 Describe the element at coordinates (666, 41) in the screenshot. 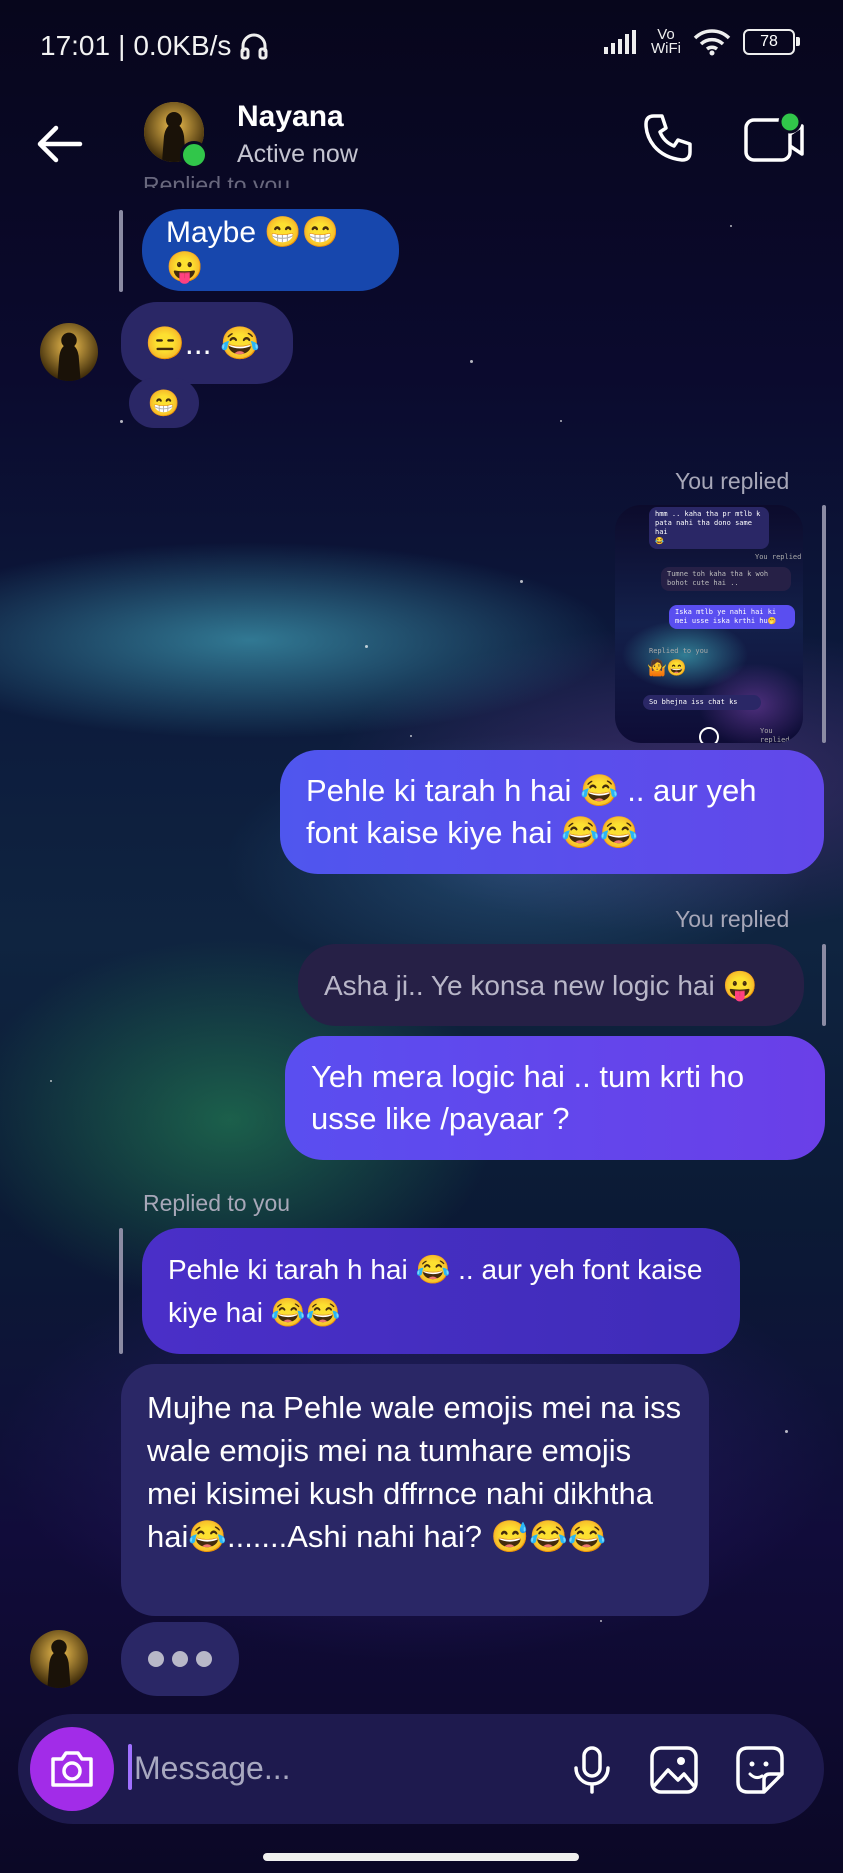

I see `vowifi-indicator: Vo WiFi` at that location.